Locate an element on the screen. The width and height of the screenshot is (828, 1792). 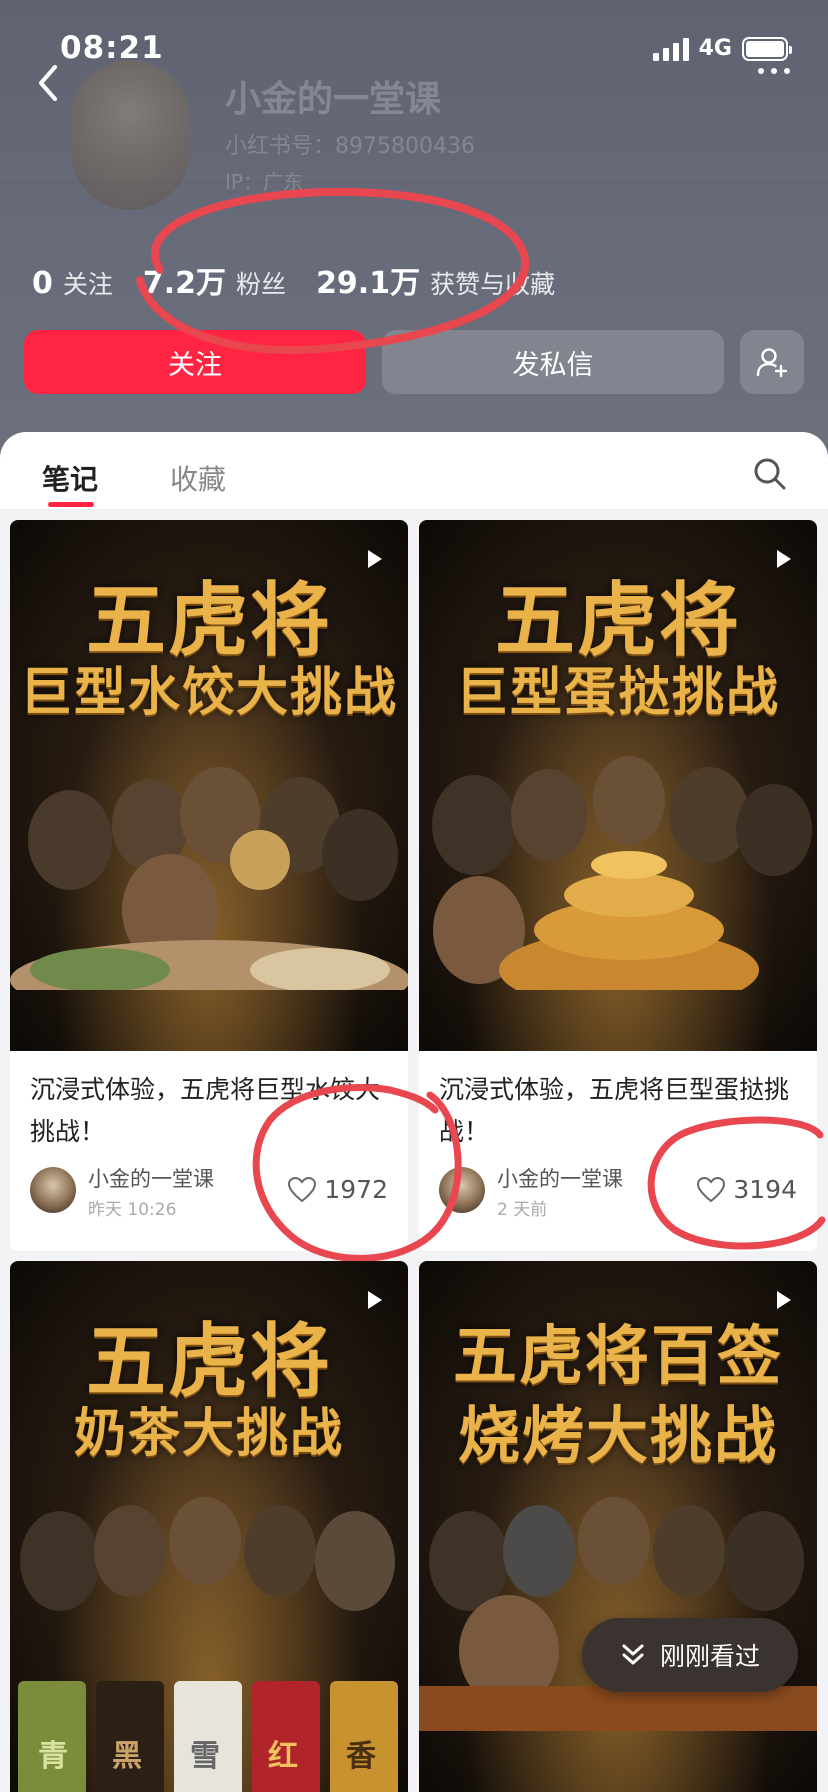
tab-bar: 笔记 收藏 is located at coordinates (414, 471).